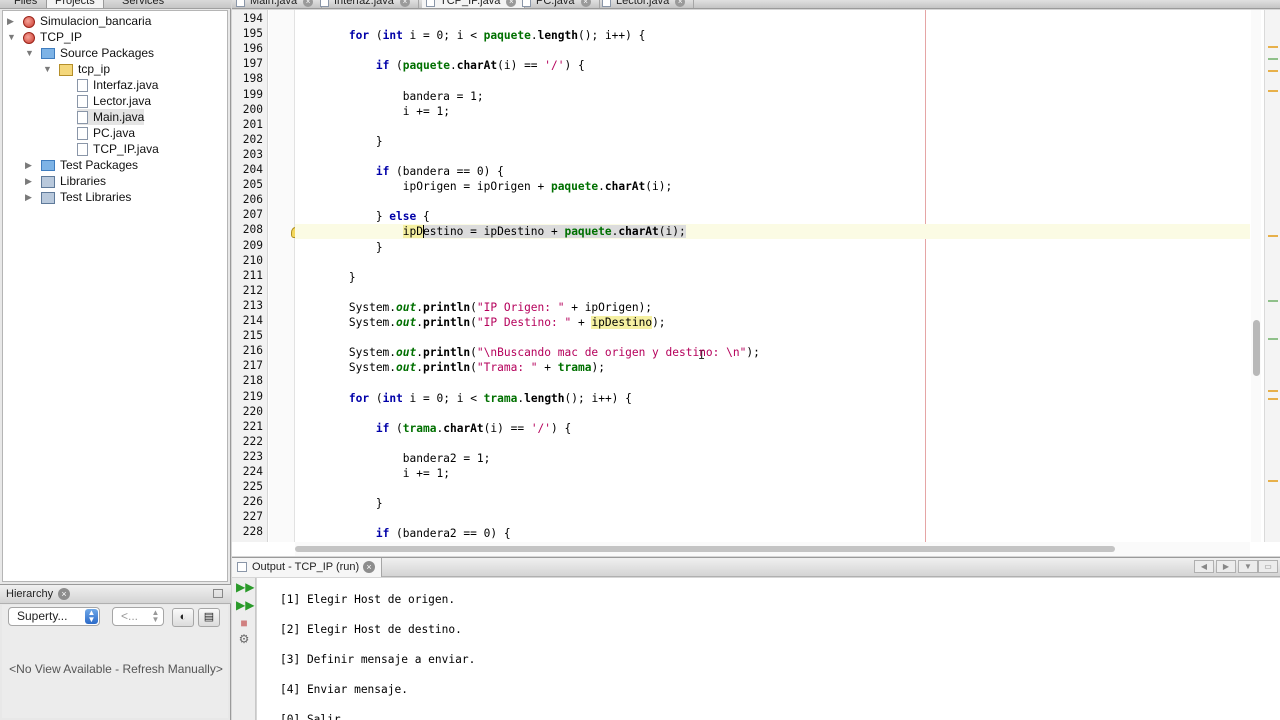 This screenshot has height=720, width=1280. What do you see at coordinates (96, 21) in the screenshot?
I see `tree-item-label: Simulacion_bancaria` at bounding box center [96, 21].